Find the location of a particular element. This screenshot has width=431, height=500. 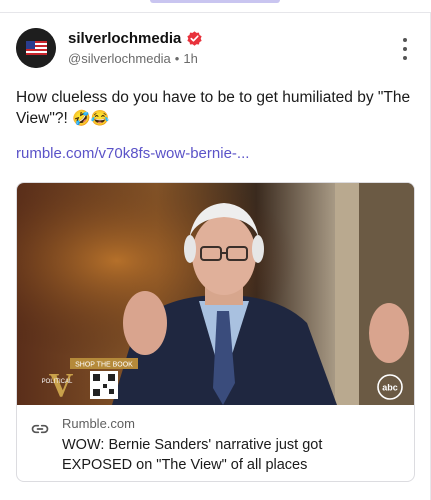

network-logo: abc is located at coordinates (390, 388).